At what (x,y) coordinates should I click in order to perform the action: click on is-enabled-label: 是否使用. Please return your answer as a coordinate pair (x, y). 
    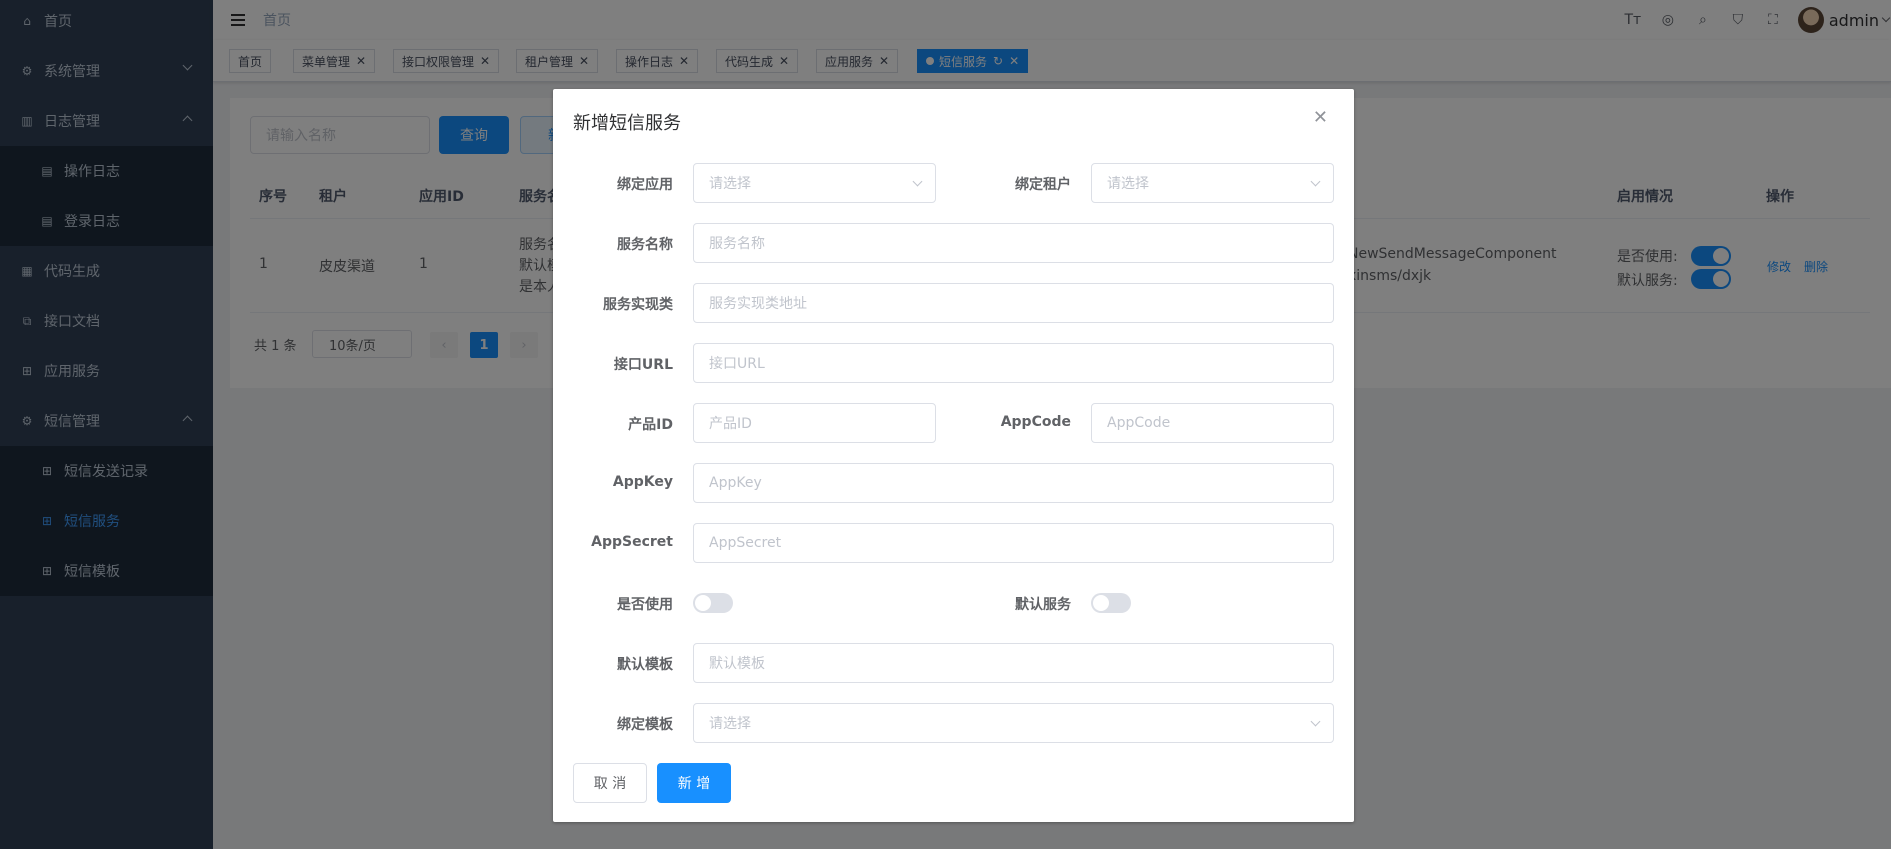
    Looking at the image, I should click on (645, 605).